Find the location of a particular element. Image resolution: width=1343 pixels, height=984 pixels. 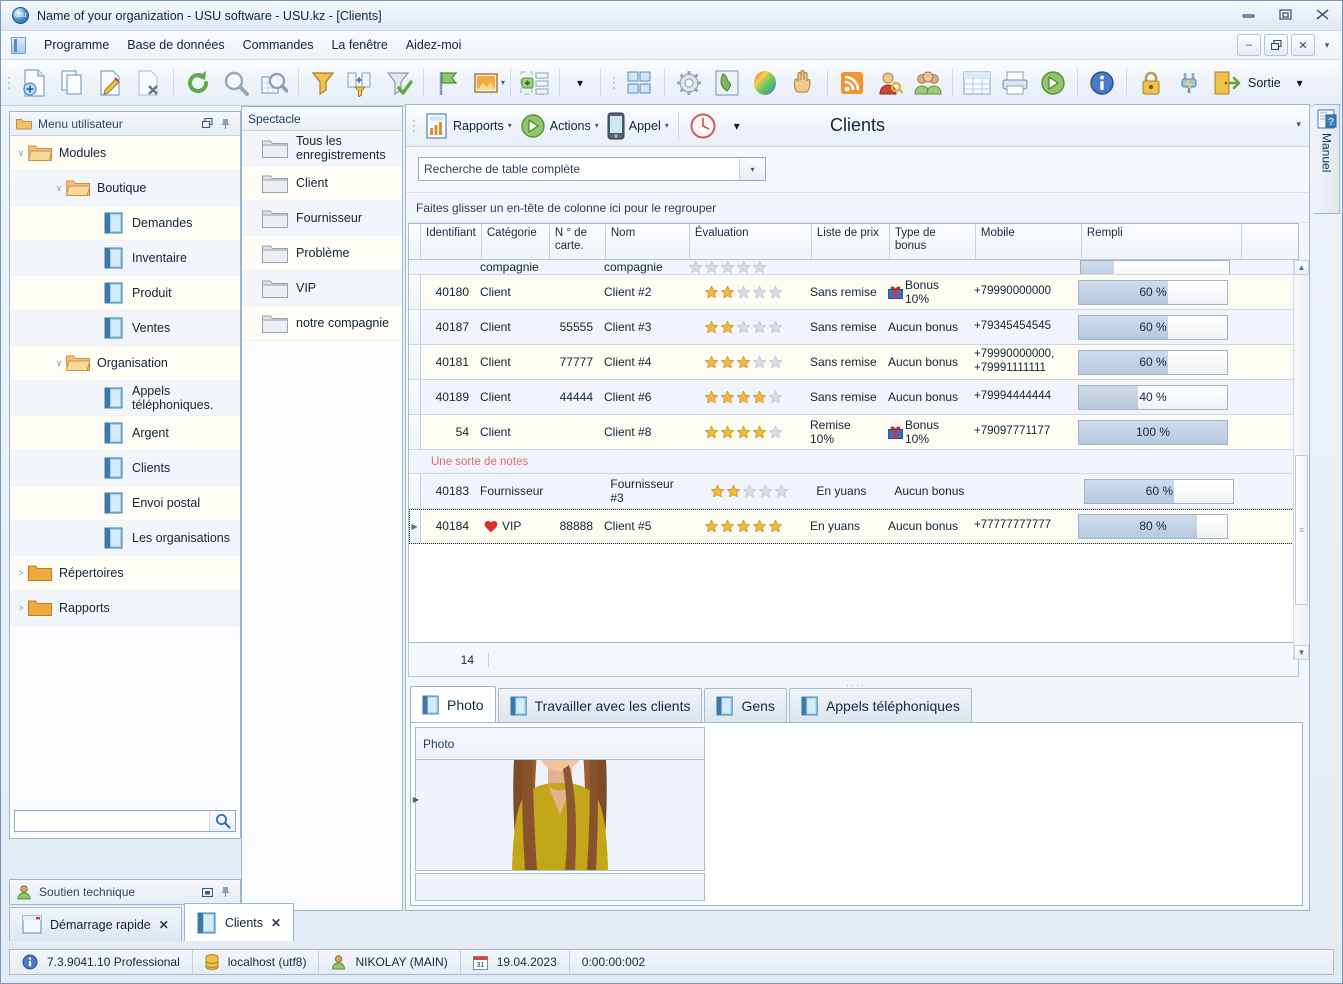

go-icon is located at coordinates (1053, 83).